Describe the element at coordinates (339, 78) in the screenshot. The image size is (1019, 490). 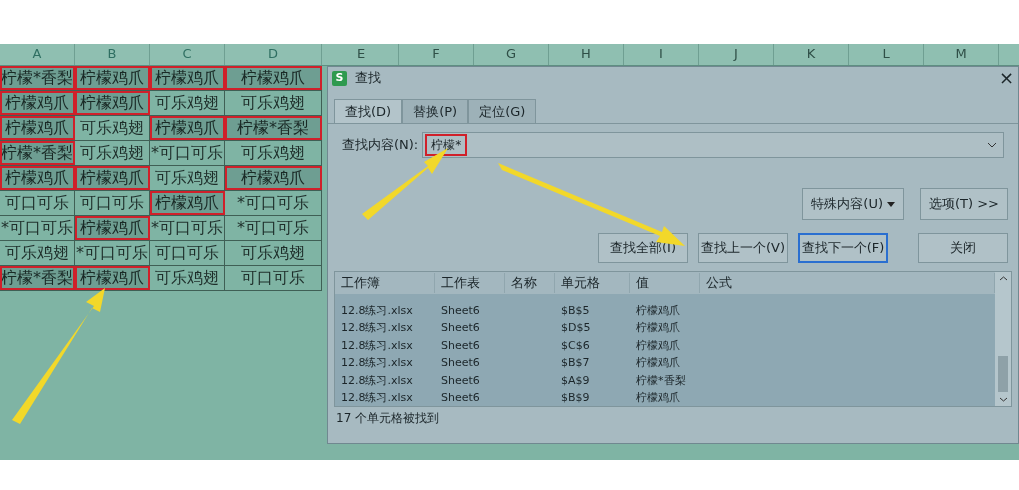
I see `app-icon: S` at that location.